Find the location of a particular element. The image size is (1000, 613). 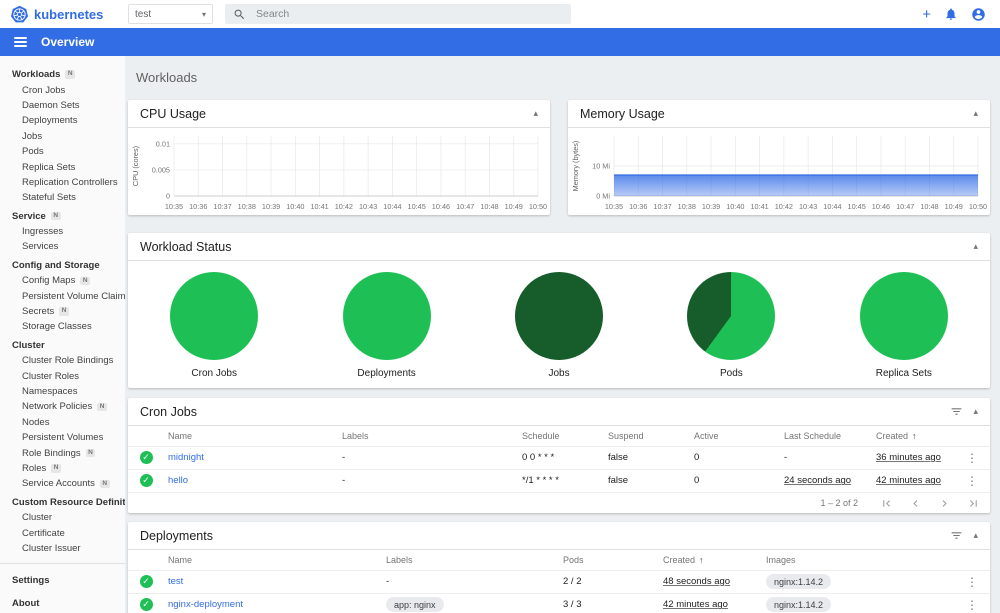

first-page-icon is located at coordinates (886, 503).